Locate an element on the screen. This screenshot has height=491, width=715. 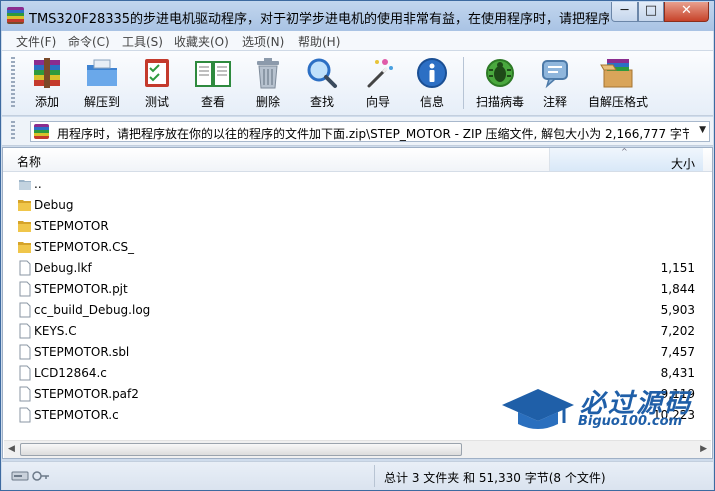
archive-icon is located at coordinates (41, 131).